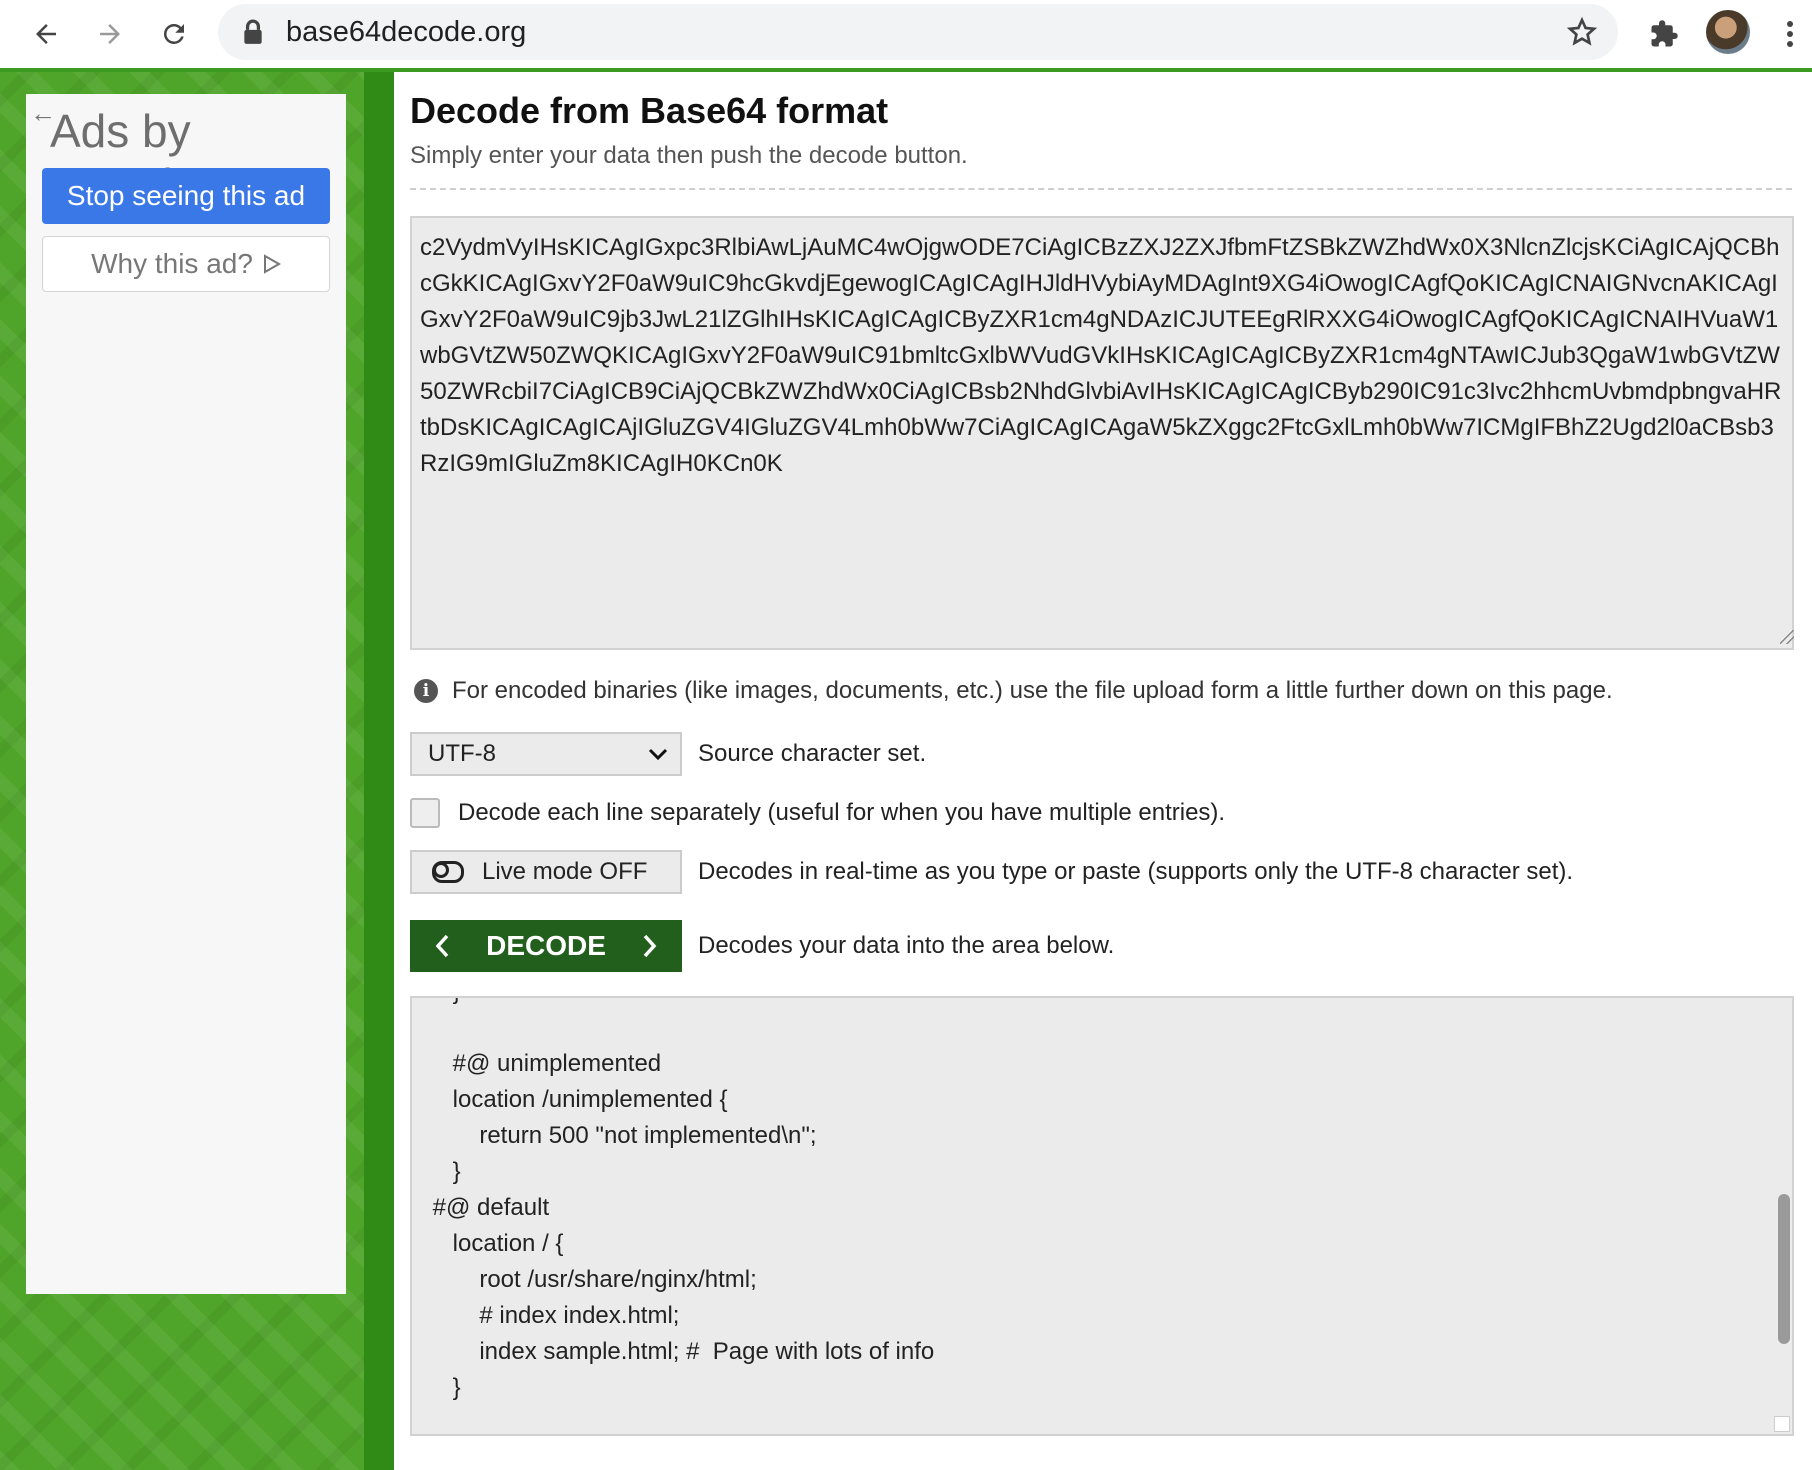 The height and width of the screenshot is (1470, 1812). Describe the element at coordinates (442, 946) in the screenshot. I see `chevron-left-icon` at that location.